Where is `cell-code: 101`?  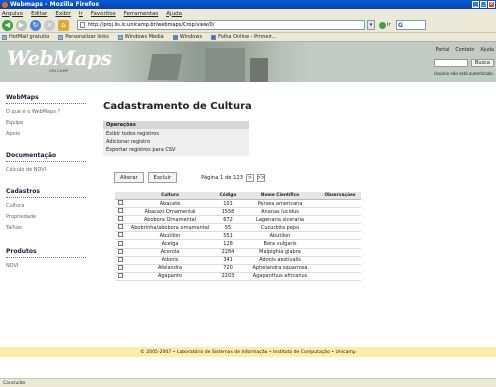
cell-code: 101 is located at coordinates (228, 204).